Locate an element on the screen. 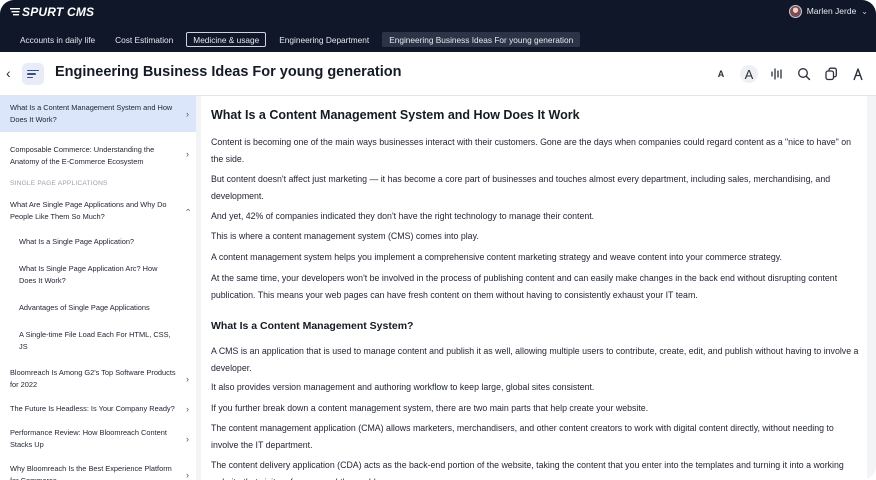 The width and height of the screenshot is (876, 480). reader-toolbar: A A is located at coordinates (789, 74).